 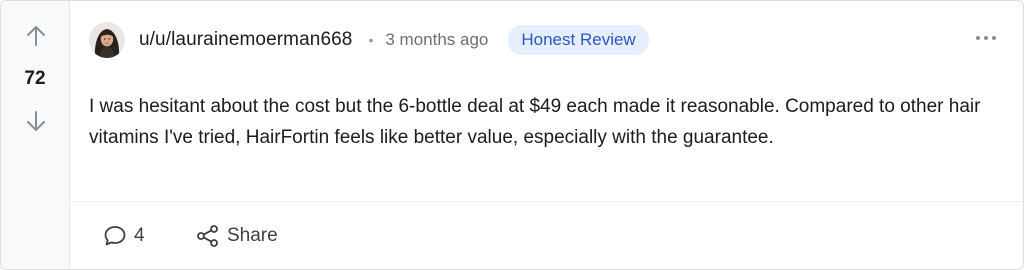 What do you see at coordinates (207, 236) in the screenshot?
I see `share-icon` at bounding box center [207, 236].